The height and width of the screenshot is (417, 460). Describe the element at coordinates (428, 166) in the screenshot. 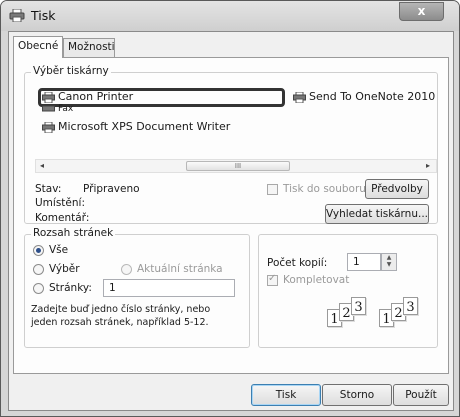

I see `scroll-right-icon: ▸` at that location.